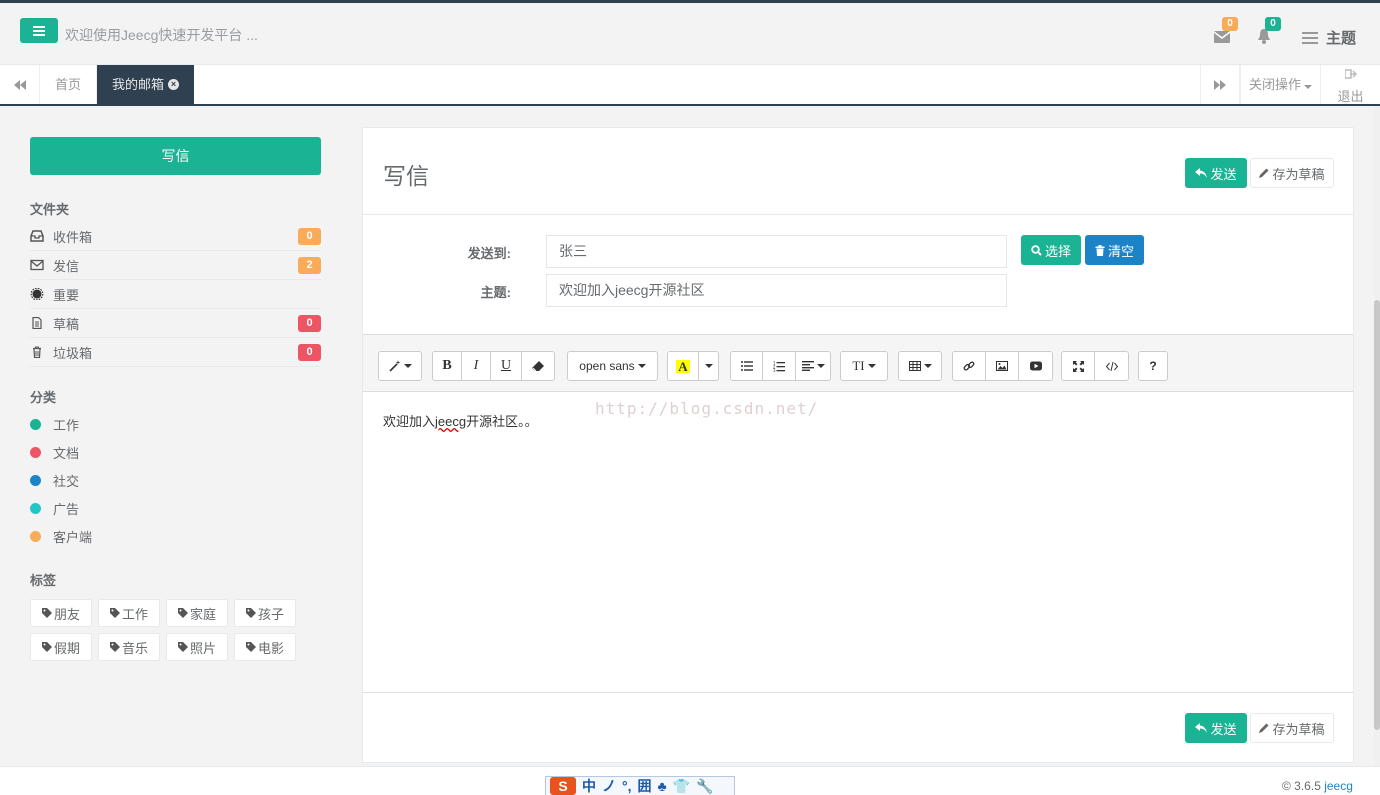 This screenshot has height=795, width=1380. What do you see at coordinates (175, 352) in the screenshot?
I see `folder-trash: 垃圾箱 0` at bounding box center [175, 352].